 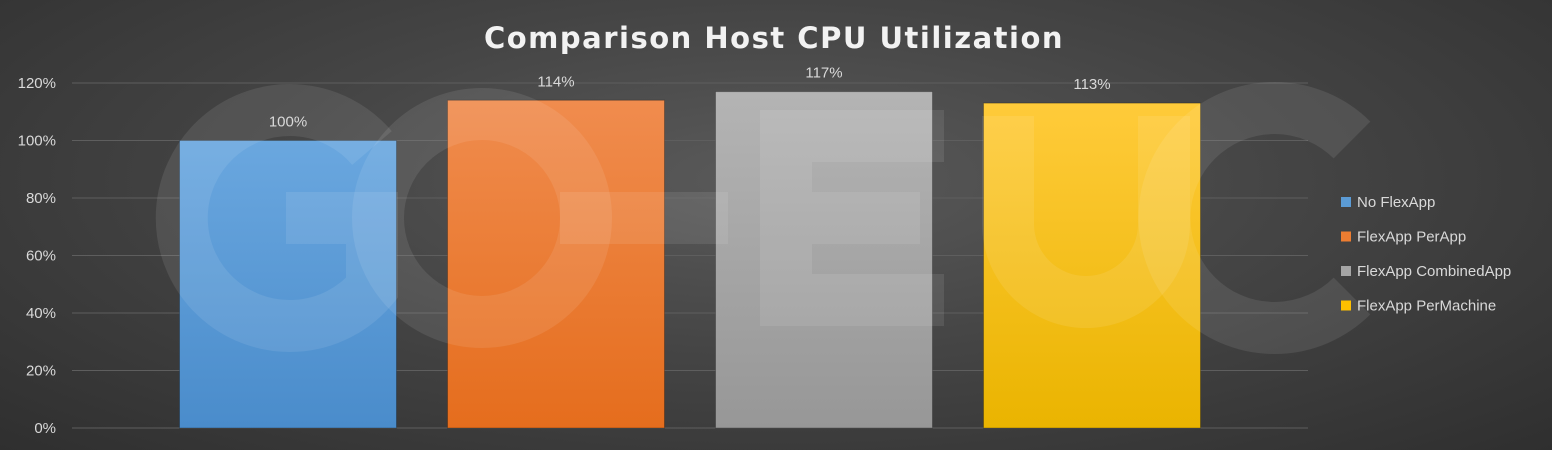 I want to click on chart-title: Comparison Host CPU Utilization, so click(x=774, y=38).